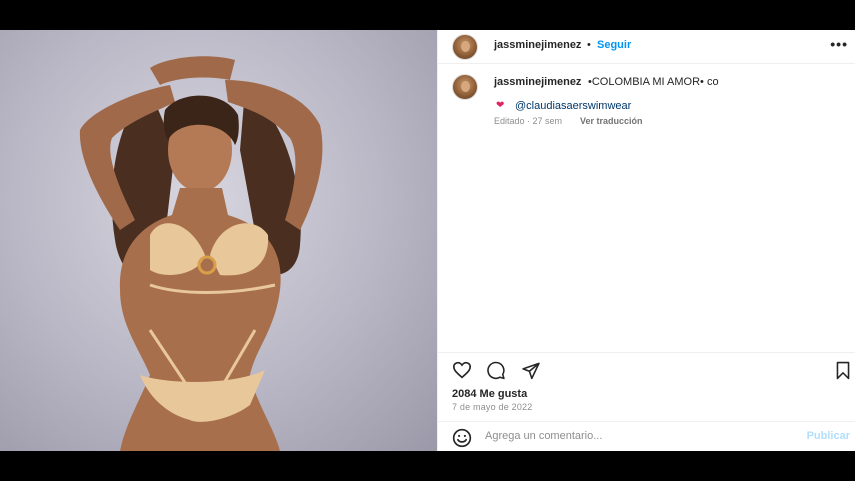 The height and width of the screenshot is (481, 855). What do you see at coordinates (462, 438) in the screenshot?
I see `emoji-icon` at bounding box center [462, 438].